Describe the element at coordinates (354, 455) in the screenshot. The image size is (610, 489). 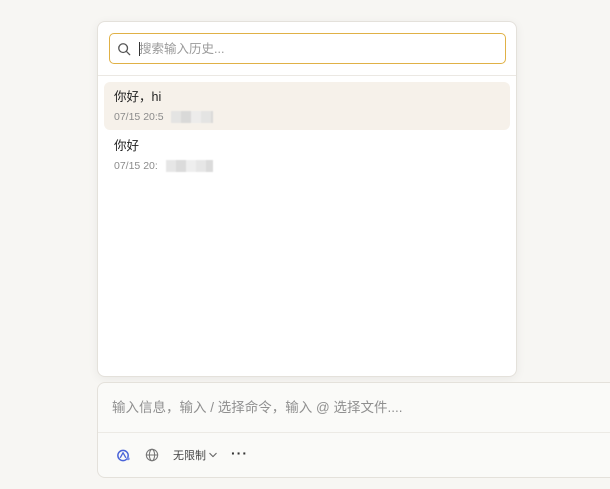
I see `composer-toolbar: 无限制 ···` at that location.